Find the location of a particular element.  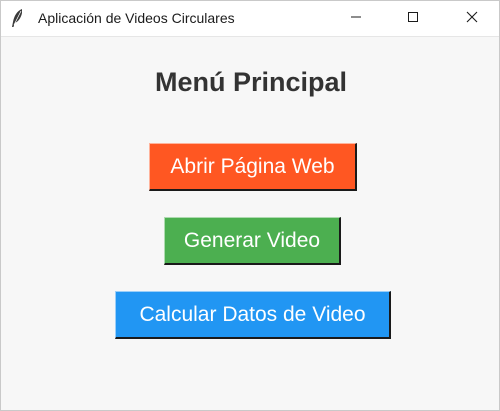

close-button is located at coordinates (472, 18).